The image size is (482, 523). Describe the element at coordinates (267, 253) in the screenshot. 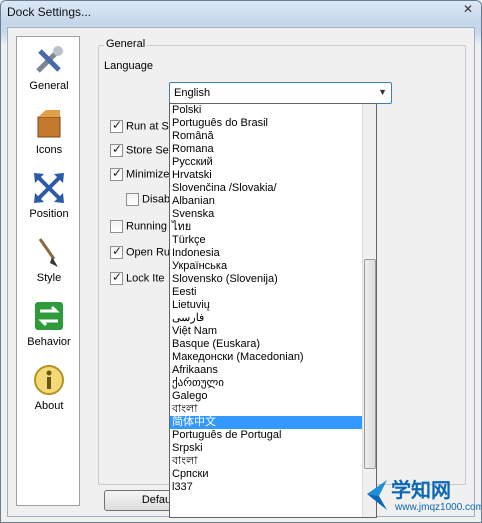

I see `dropdown-option: Indonesia` at that location.